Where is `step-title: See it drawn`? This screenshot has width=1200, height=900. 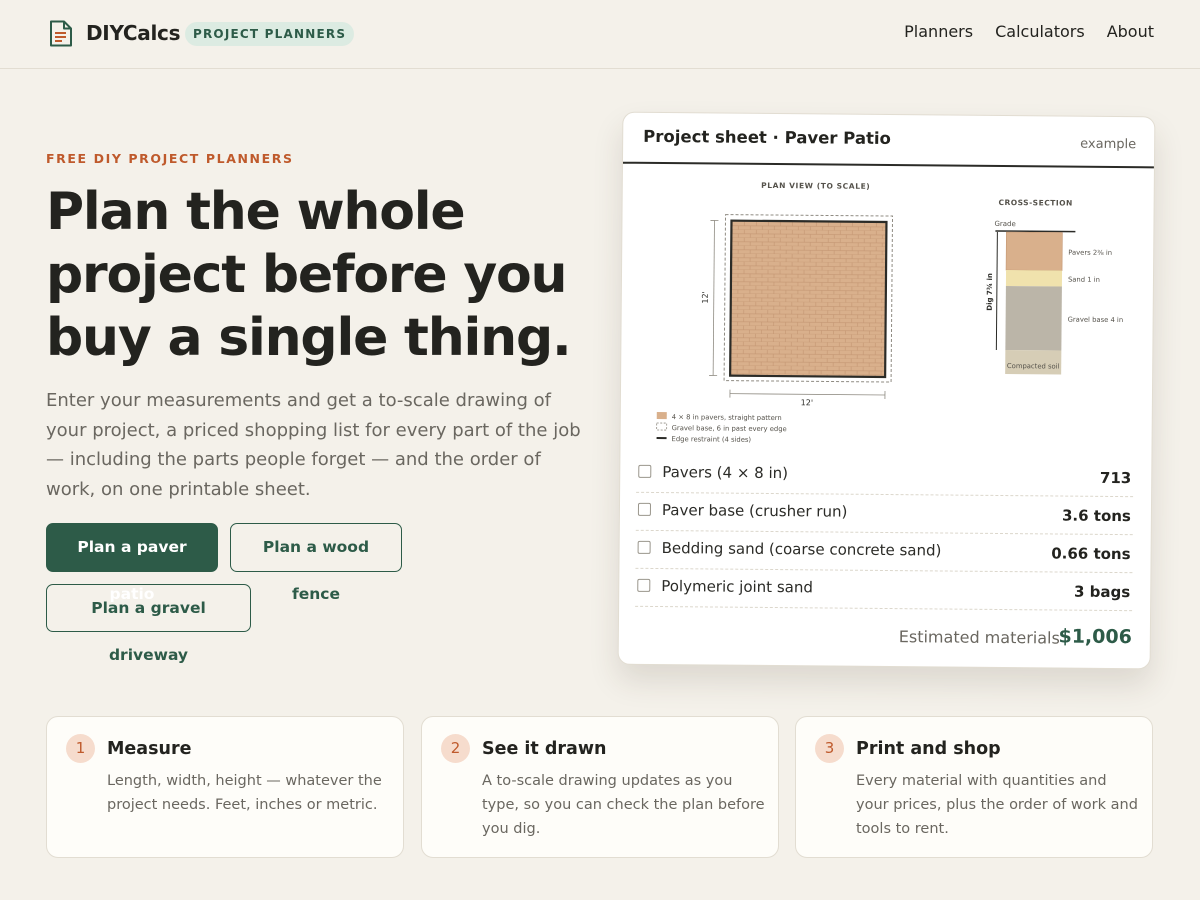
step-title: See it drawn is located at coordinates (544, 749).